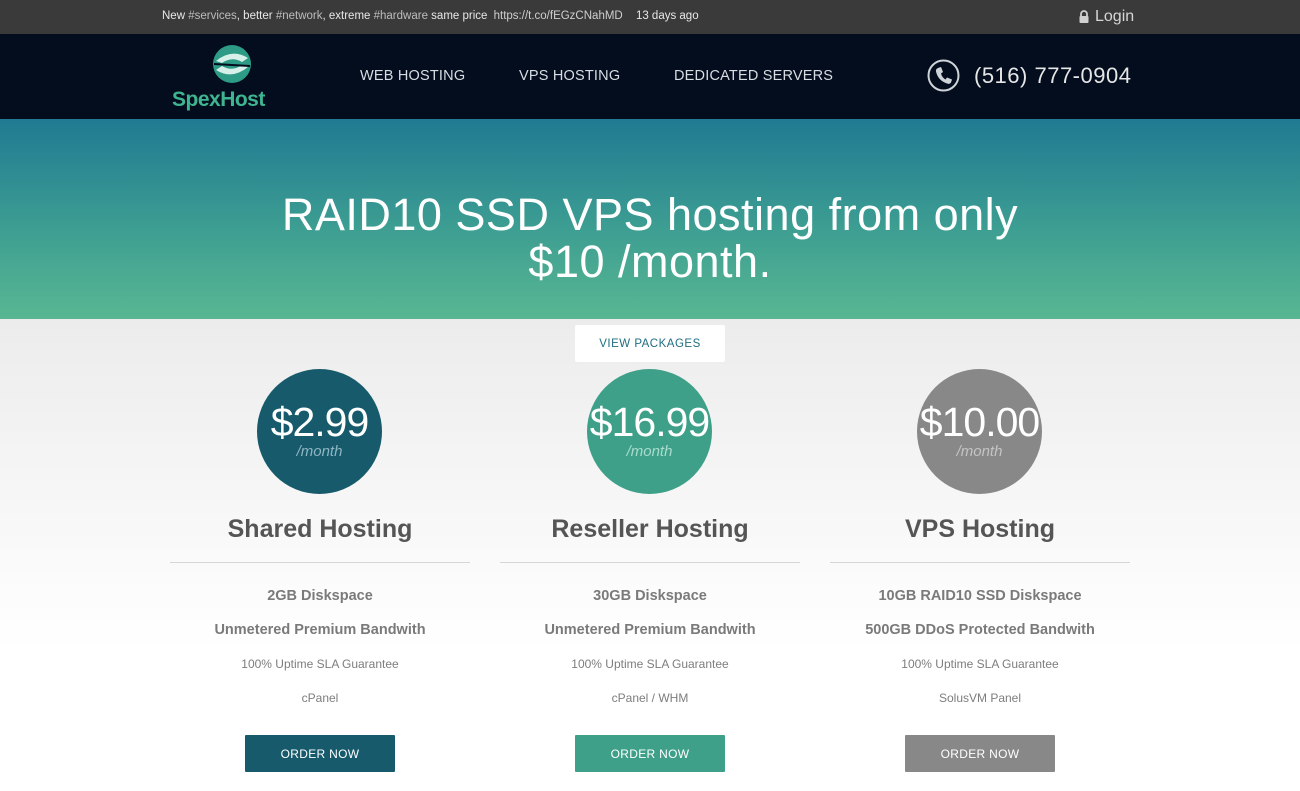 This screenshot has height=791, width=1300. I want to click on view-packages-button: VIEW PACKAGES, so click(650, 343).